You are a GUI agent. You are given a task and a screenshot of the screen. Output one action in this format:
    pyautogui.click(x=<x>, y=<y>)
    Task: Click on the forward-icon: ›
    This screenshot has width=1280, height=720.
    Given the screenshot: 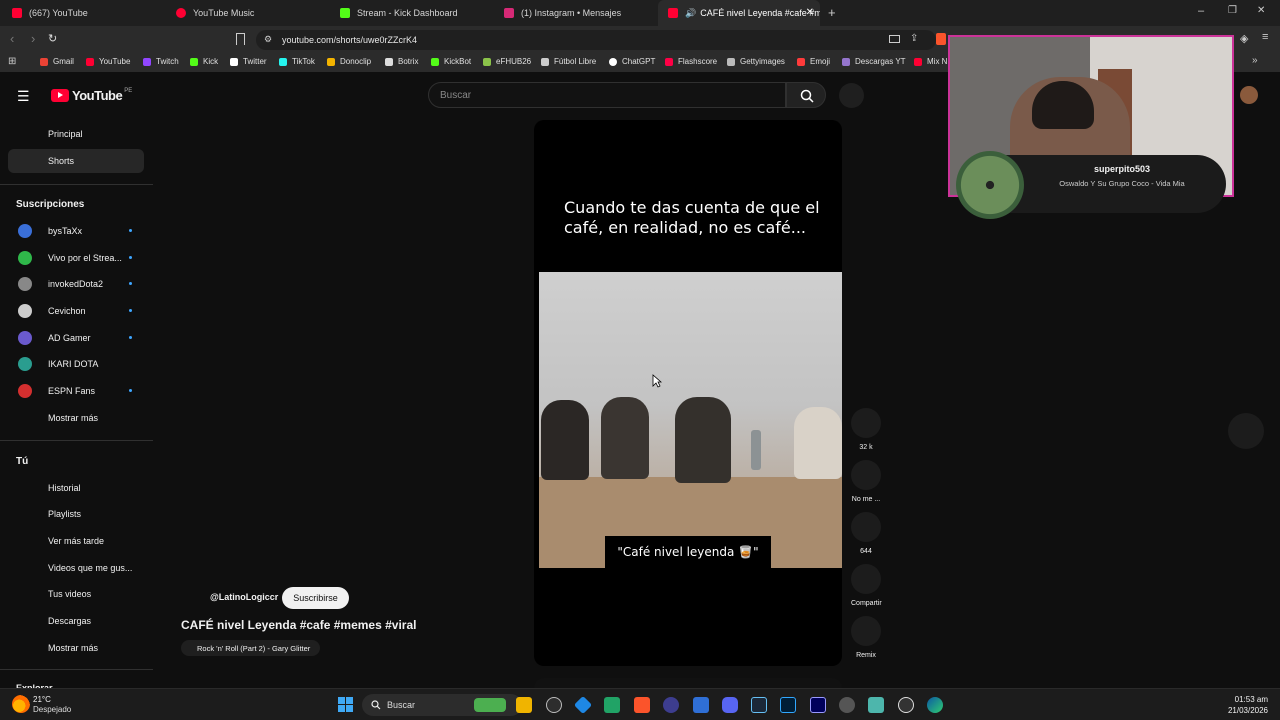 What is the action you would take?
    pyautogui.click(x=33, y=38)
    